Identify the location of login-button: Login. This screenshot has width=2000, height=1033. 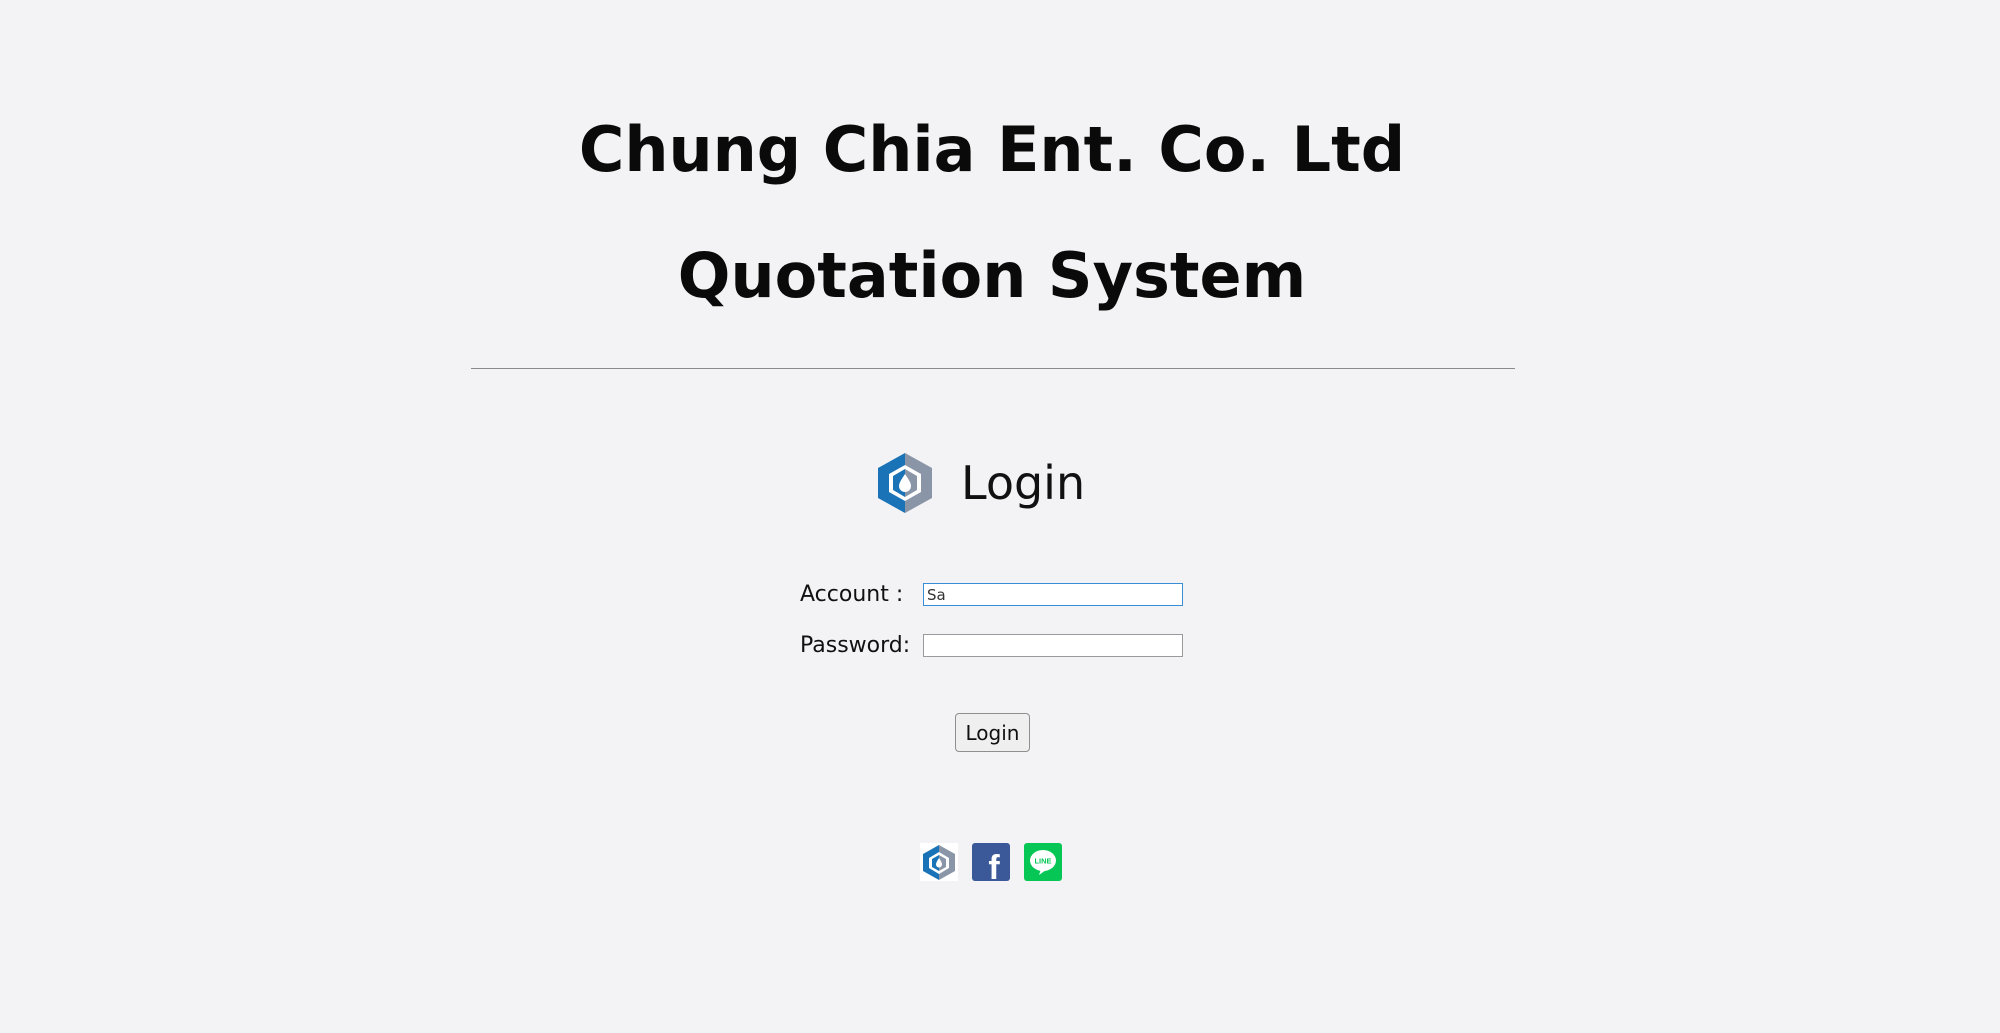
(992, 732).